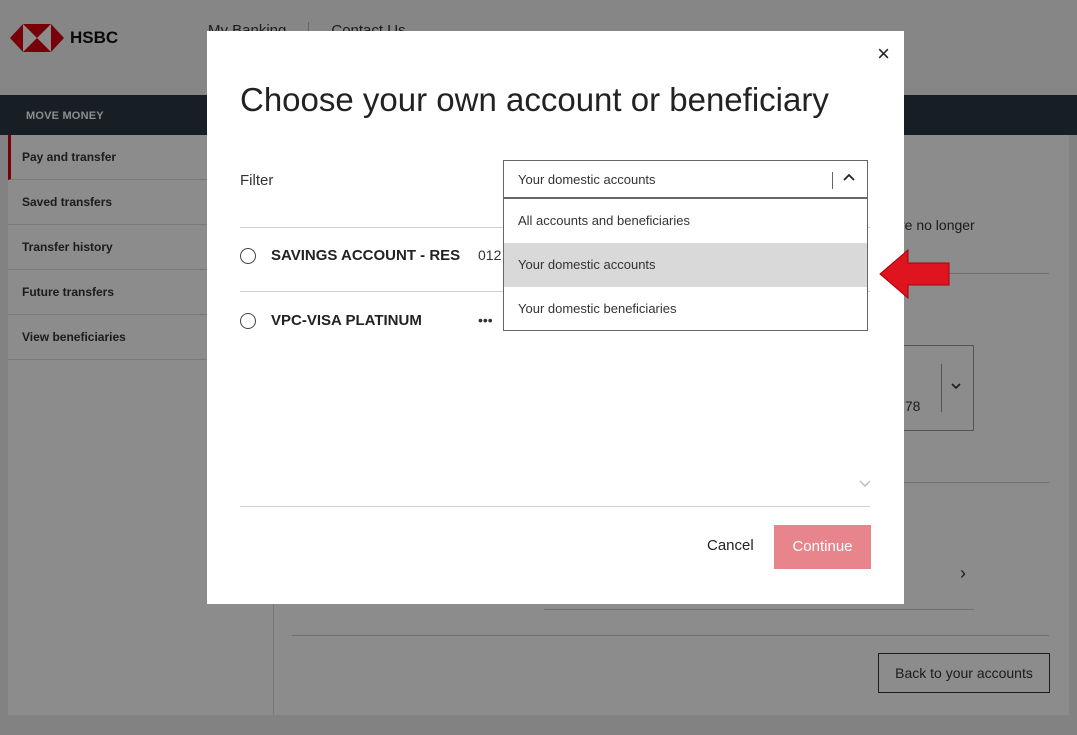 This screenshot has width=1077, height=735. What do you see at coordinates (865, 483) in the screenshot?
I see `scroll-down-icon` at bounding box center [865, 483].